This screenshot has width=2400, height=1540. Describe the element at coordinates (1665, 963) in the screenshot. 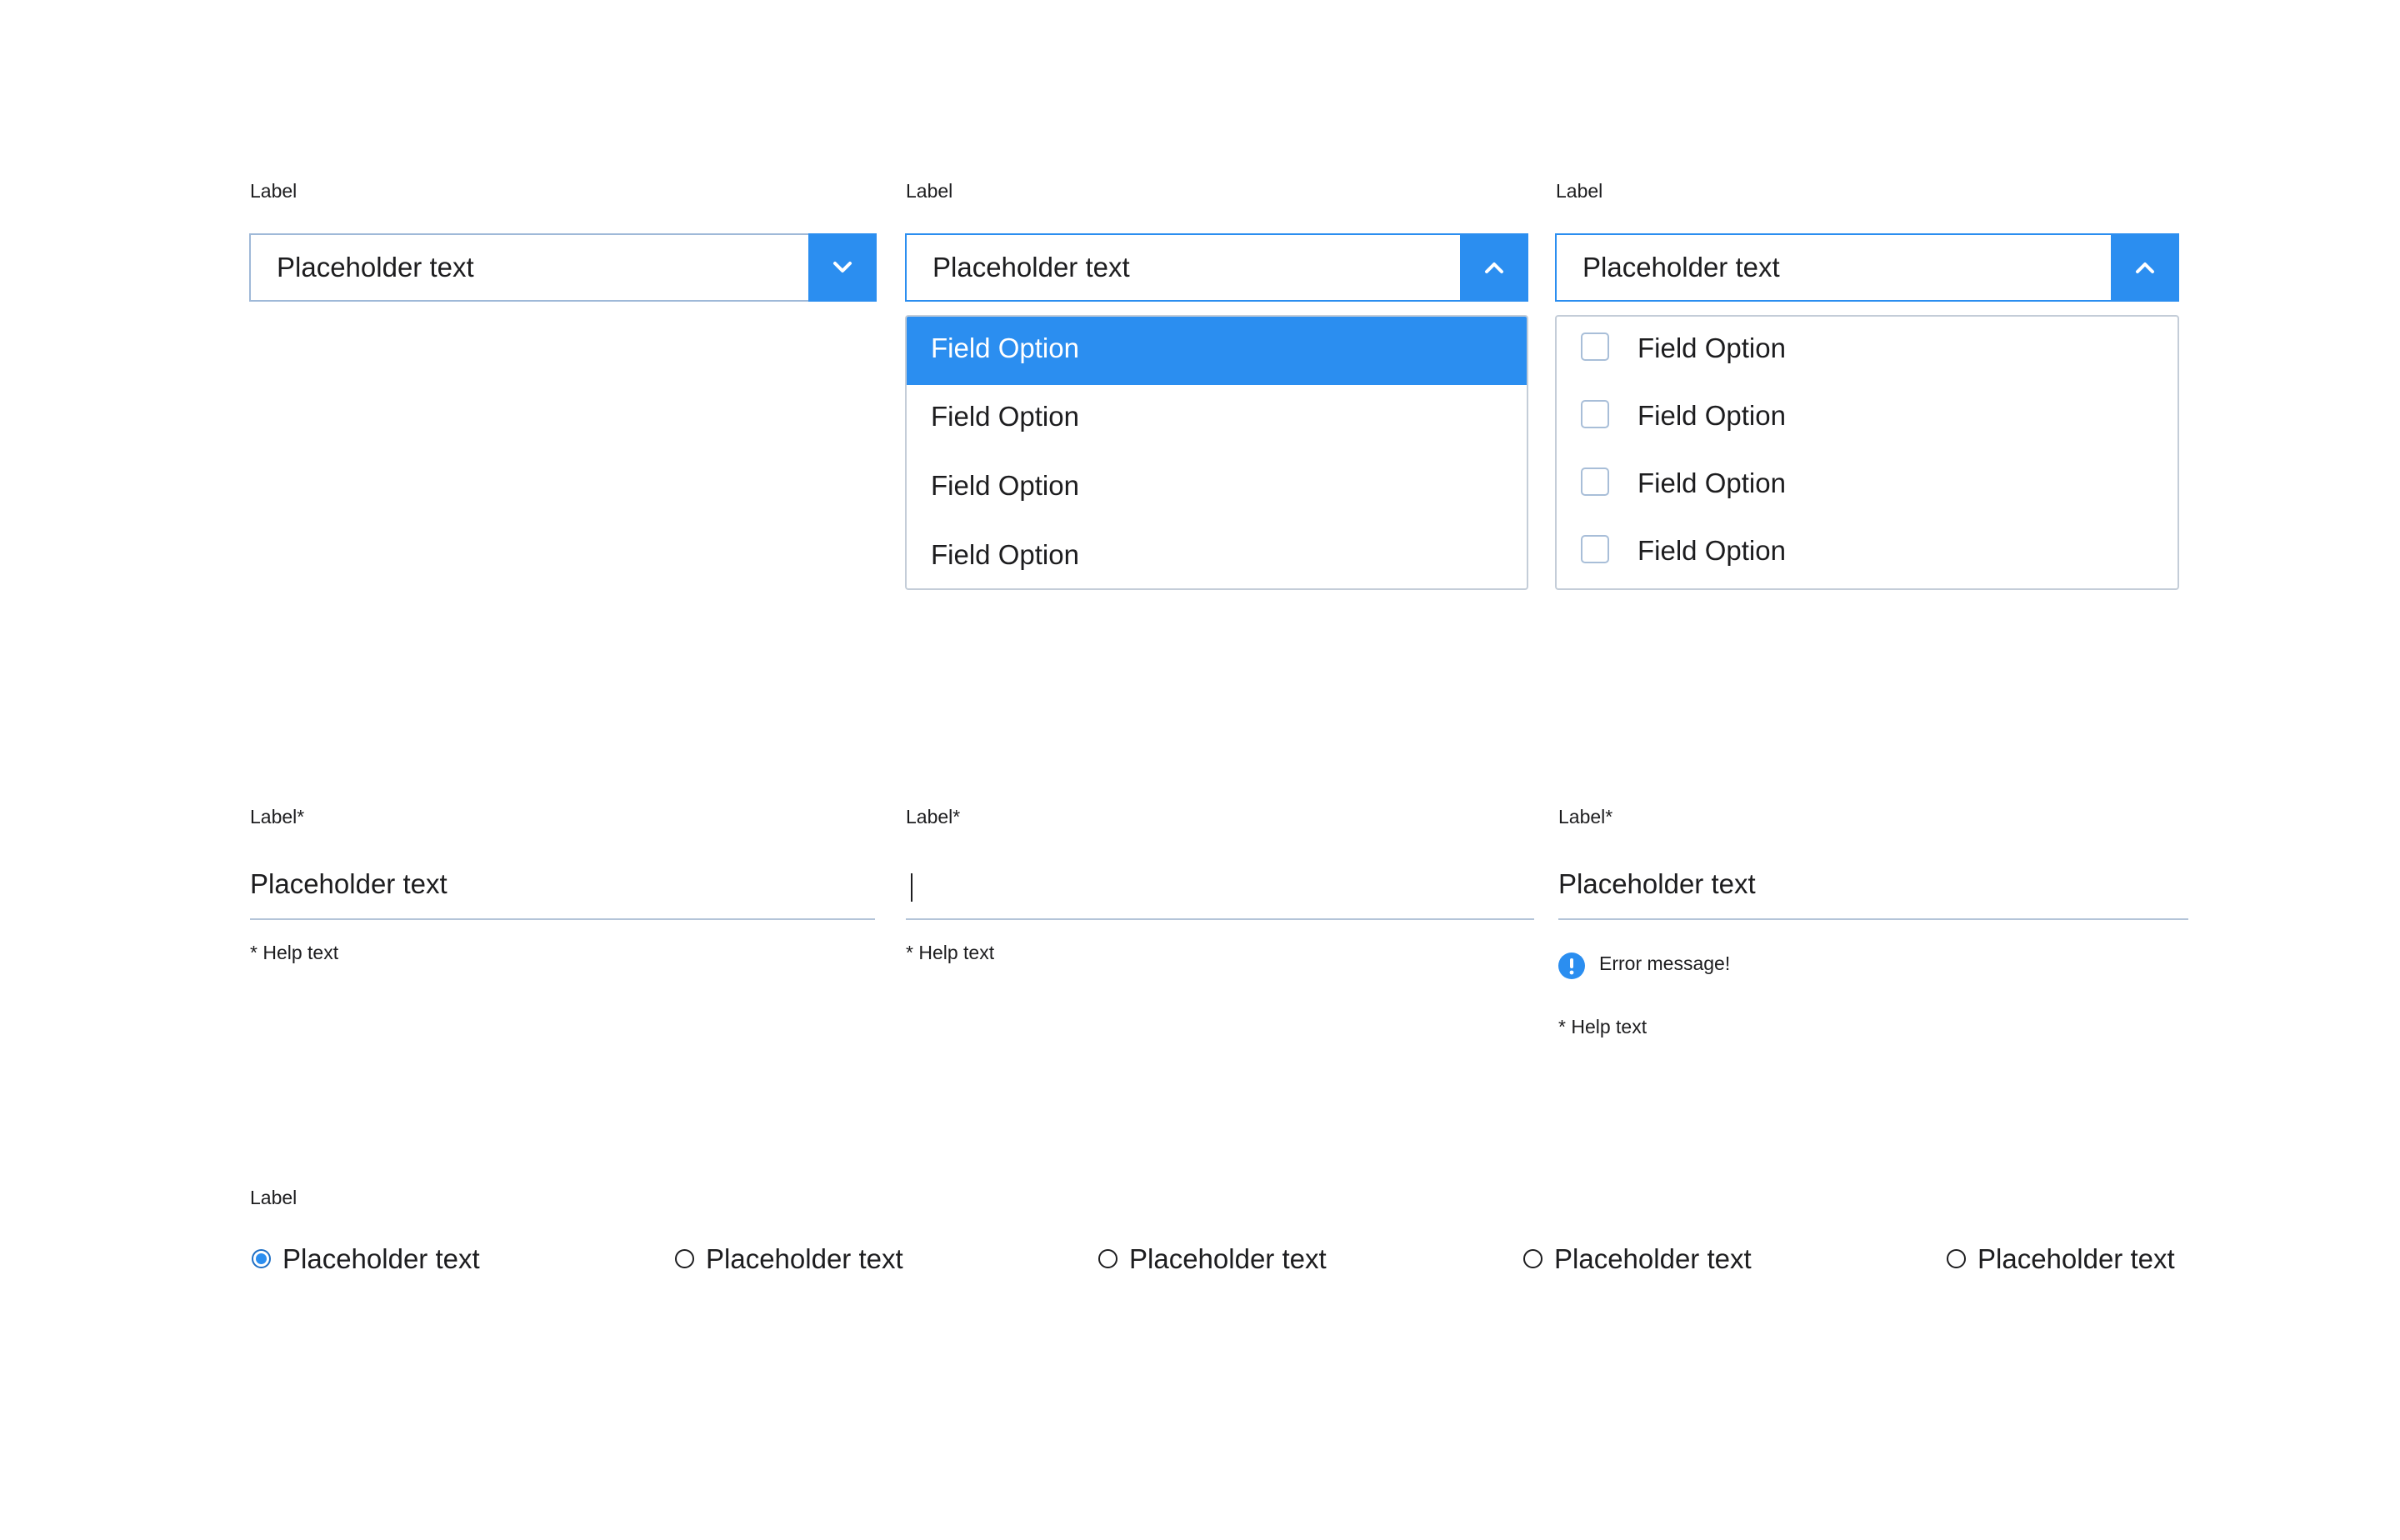

I see `error-message: Error message!` at that location.